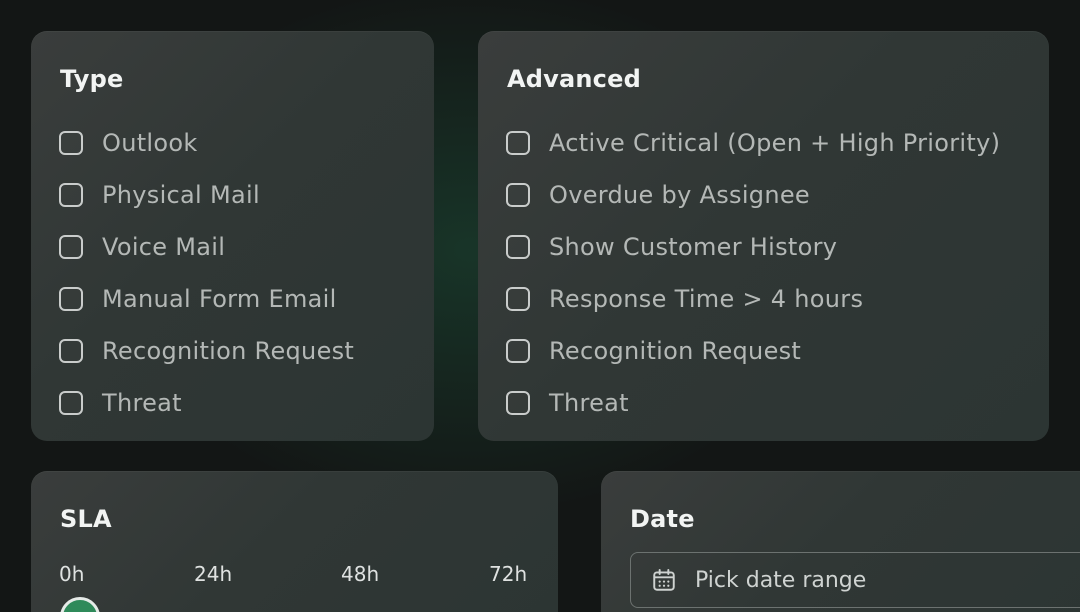  I want to click on advanced-option-threat: Threat, so click(753, 403).